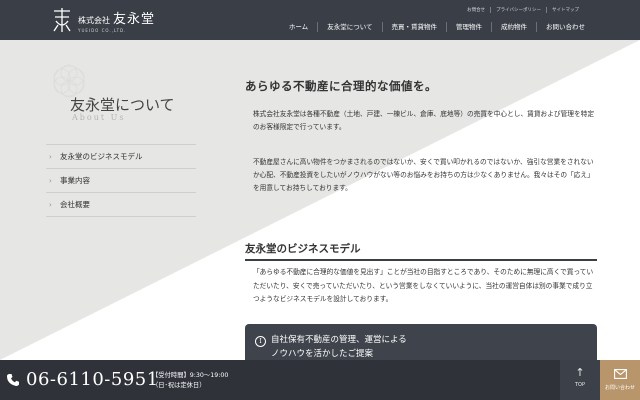 The image size is (640, 400). What do you see at coordinates (13, 379) in the screenshot?
I see `phone-icon` at bounding box center [13, 379].